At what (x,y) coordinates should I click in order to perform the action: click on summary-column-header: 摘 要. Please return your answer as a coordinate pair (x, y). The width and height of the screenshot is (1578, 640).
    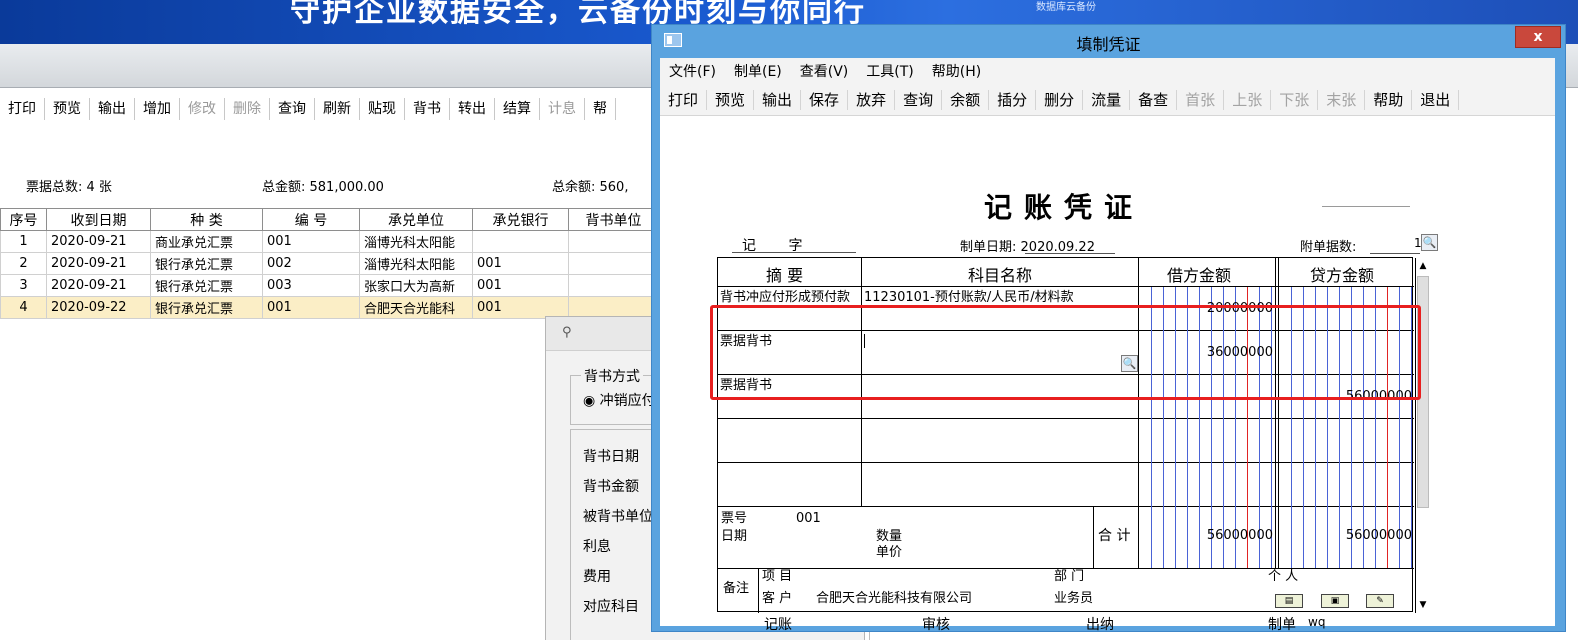
    Looking at the image, I should click on (785, 275).